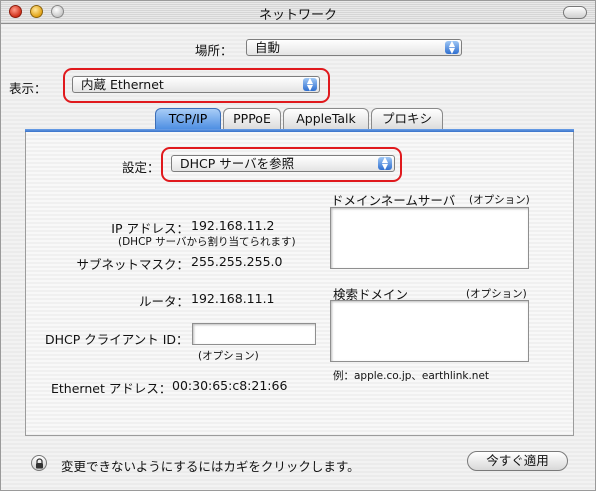 The height and width of the screenshot is (491, 596). I want to click on lock-button, so click(39, 463).